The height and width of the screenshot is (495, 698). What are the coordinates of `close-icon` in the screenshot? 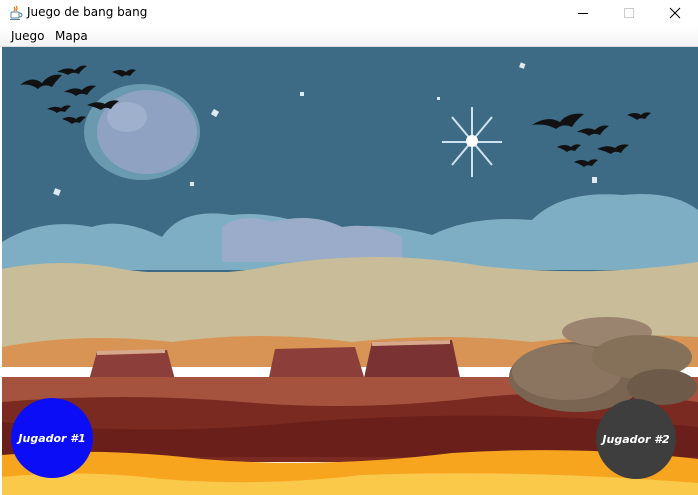 It's located at (675, 13).